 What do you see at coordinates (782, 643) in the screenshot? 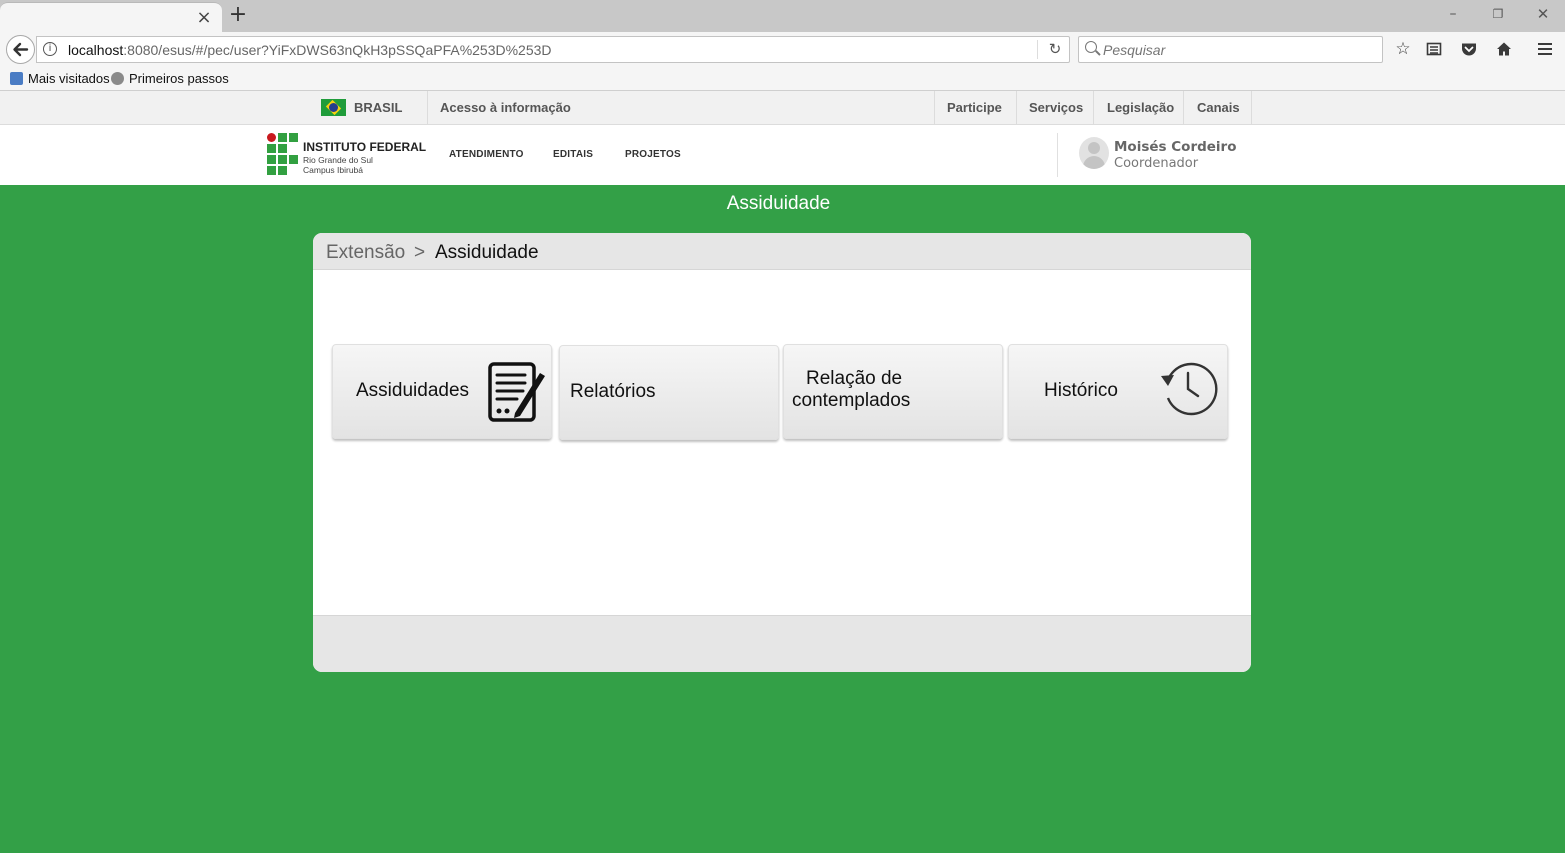
I see `panel-footer` at bounding box center [782, 643].